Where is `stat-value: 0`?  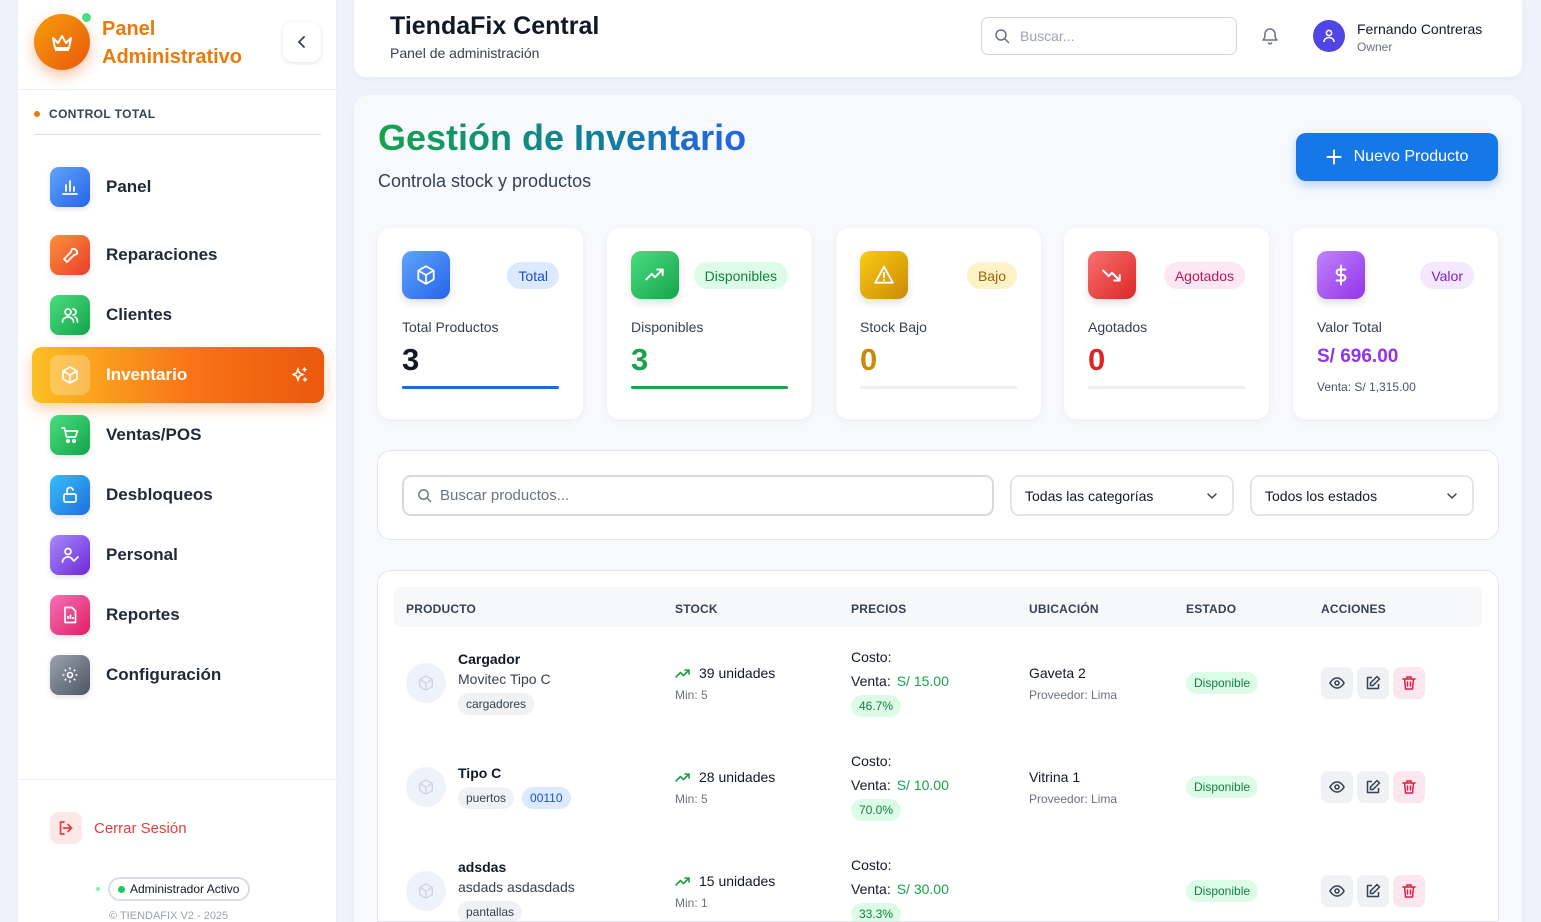 stat-value: 0 is located at coordinates (869, 359).